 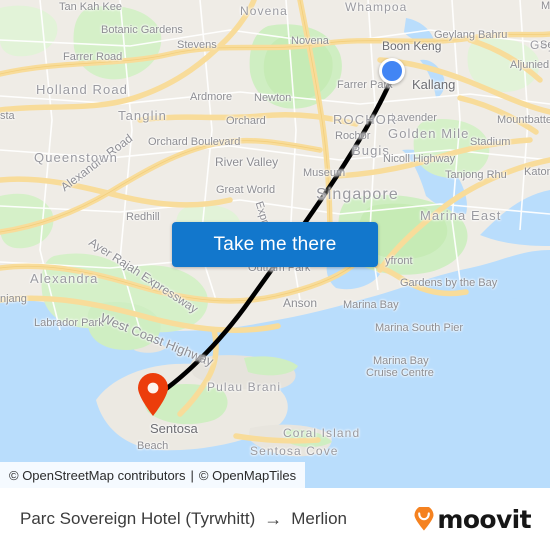 What do you see at coordinates (247, 475) in the screenshot?
I see `attribution-openmaptiles: © OpenMapTiles` at bounding box center [247, 475].